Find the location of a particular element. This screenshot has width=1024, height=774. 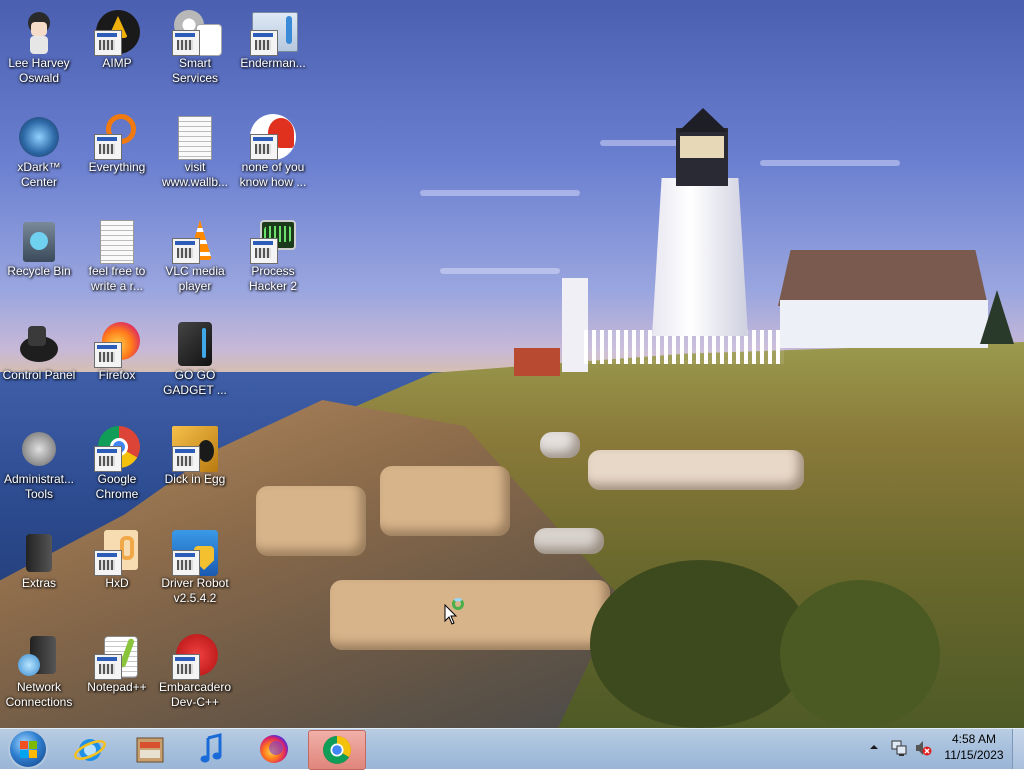

lantern-roof is located at coordinates (703, 120).